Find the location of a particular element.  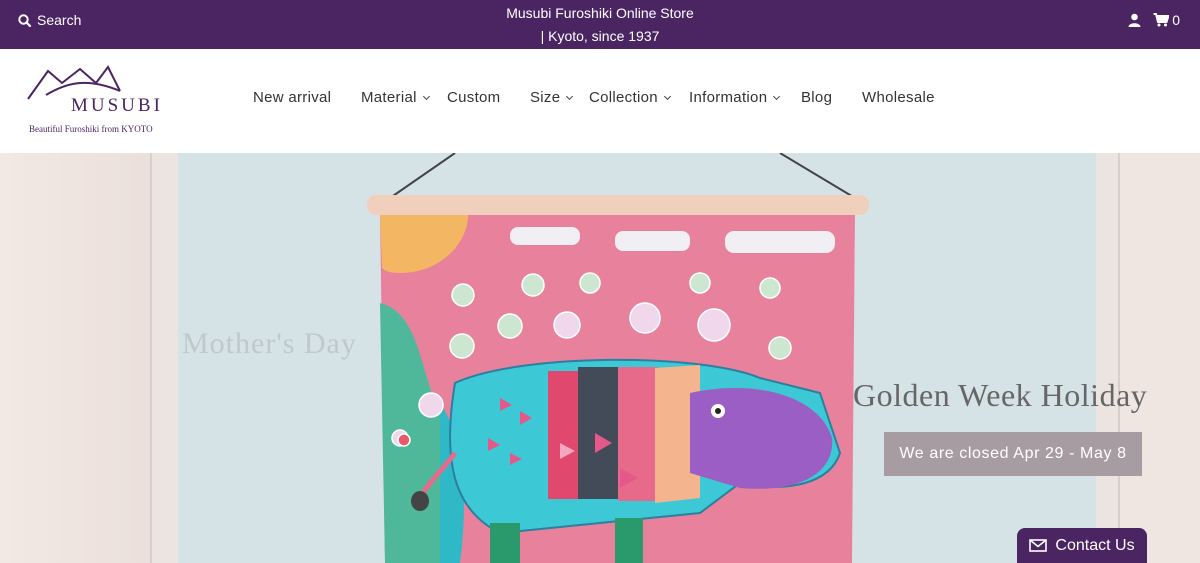

nav-item-custom: Custom is located at coordinates (473, 97).